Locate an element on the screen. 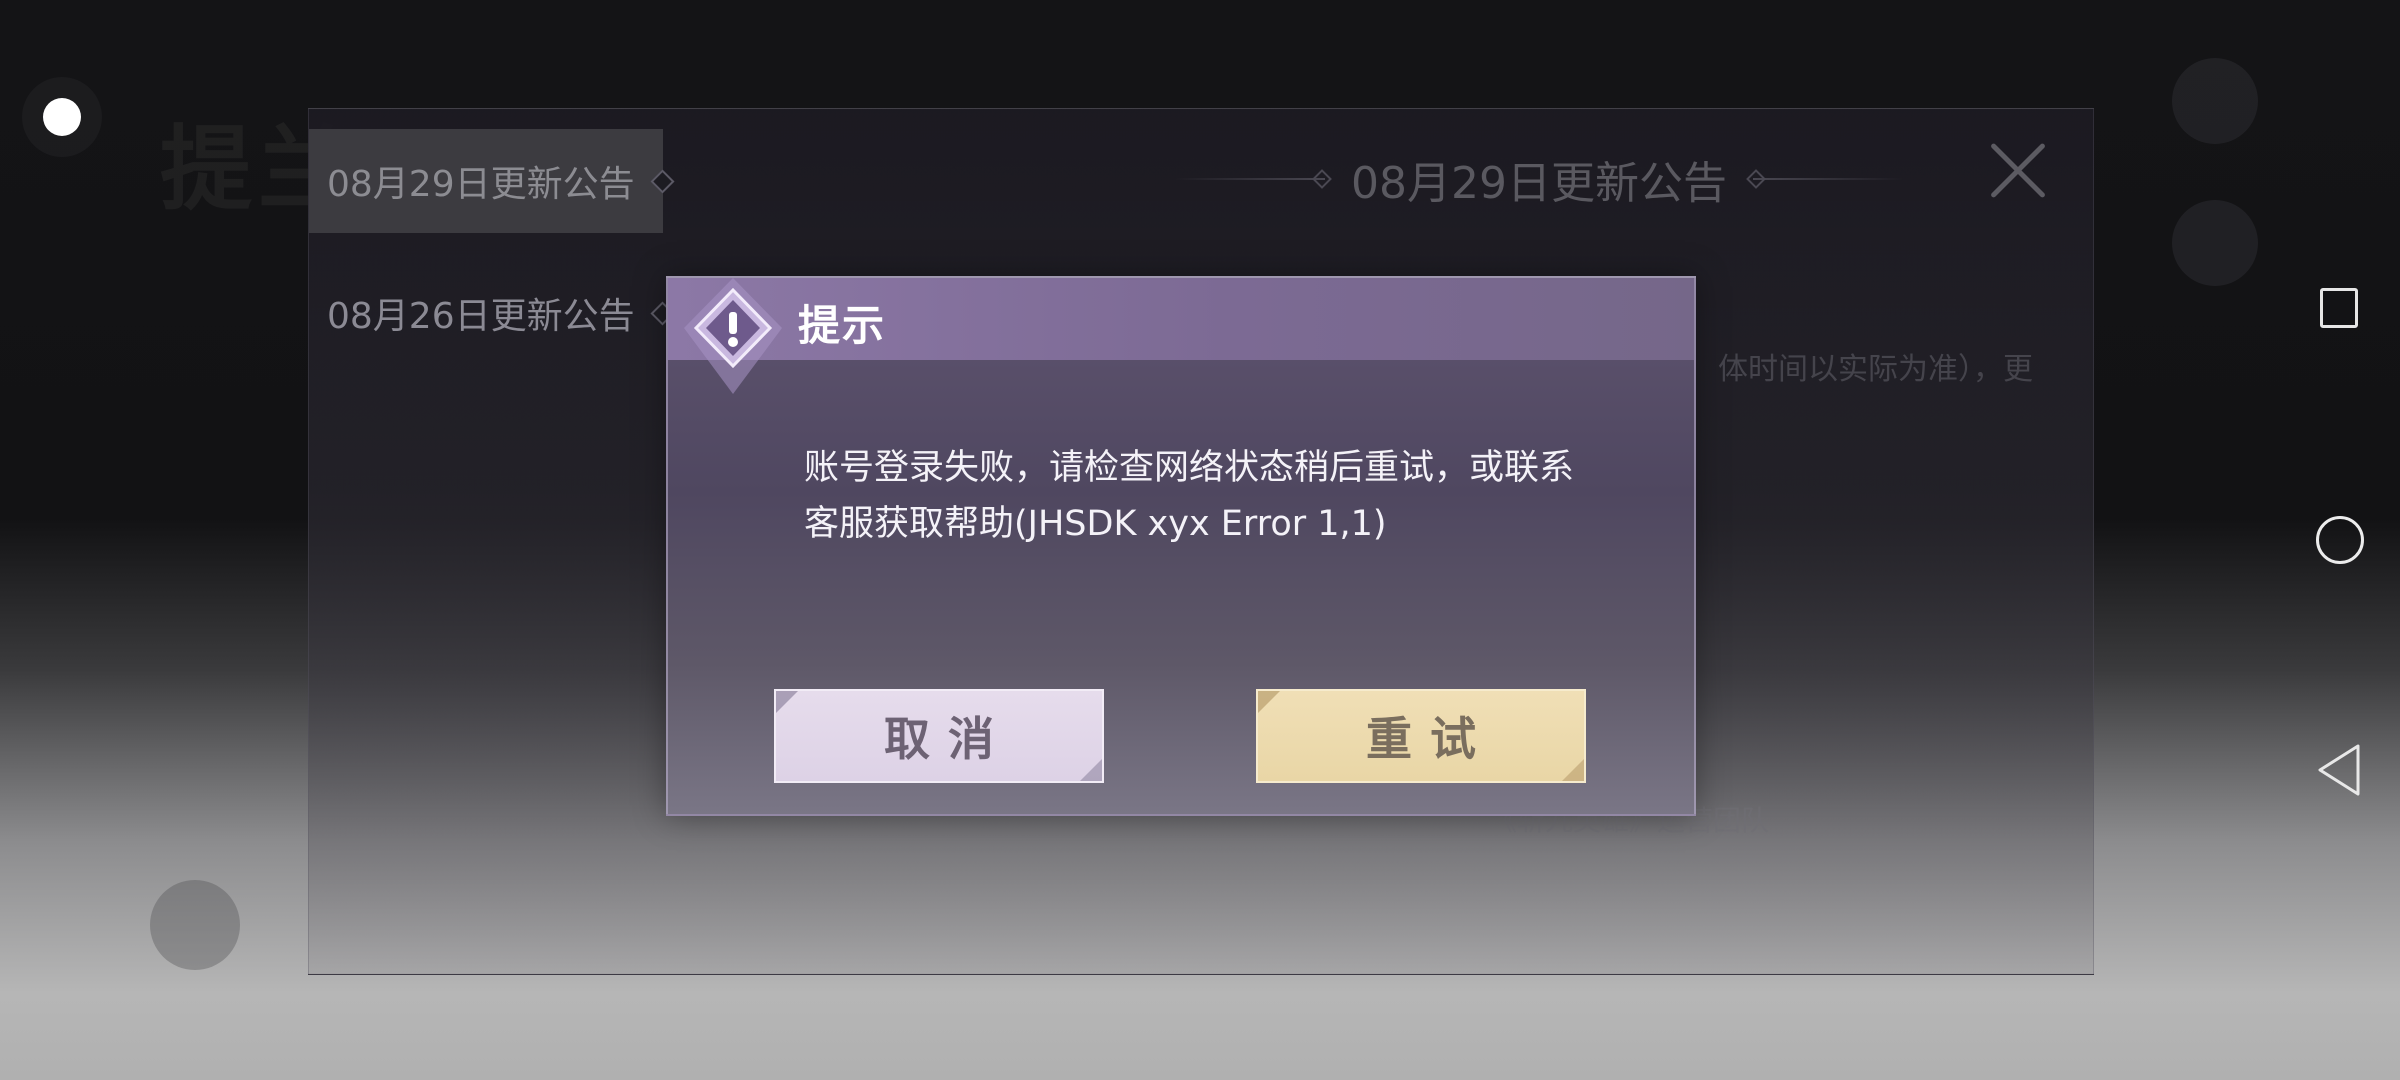  floating-assistive-button is located at coordinates (62, 117).